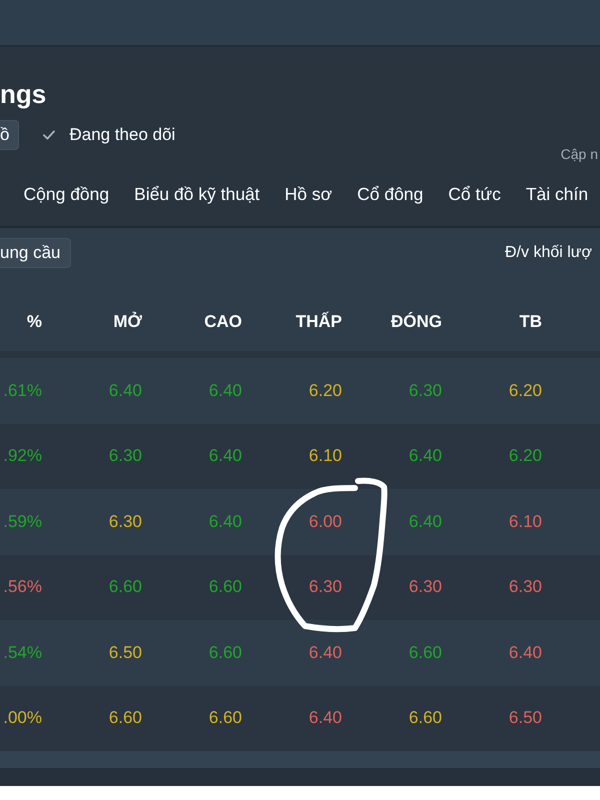  I want to click on column-header: ĐÓNG, so click(416, 322).